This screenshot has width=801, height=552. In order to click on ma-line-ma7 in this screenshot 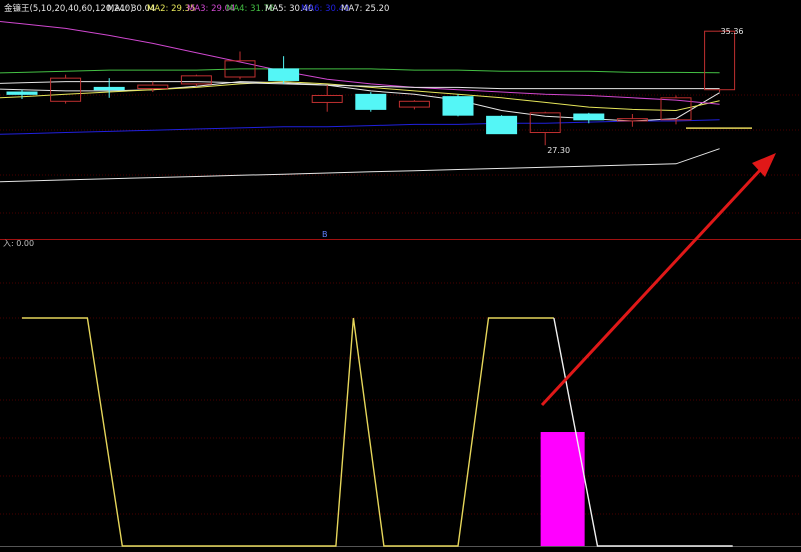, I will do `click(360, 165)`.